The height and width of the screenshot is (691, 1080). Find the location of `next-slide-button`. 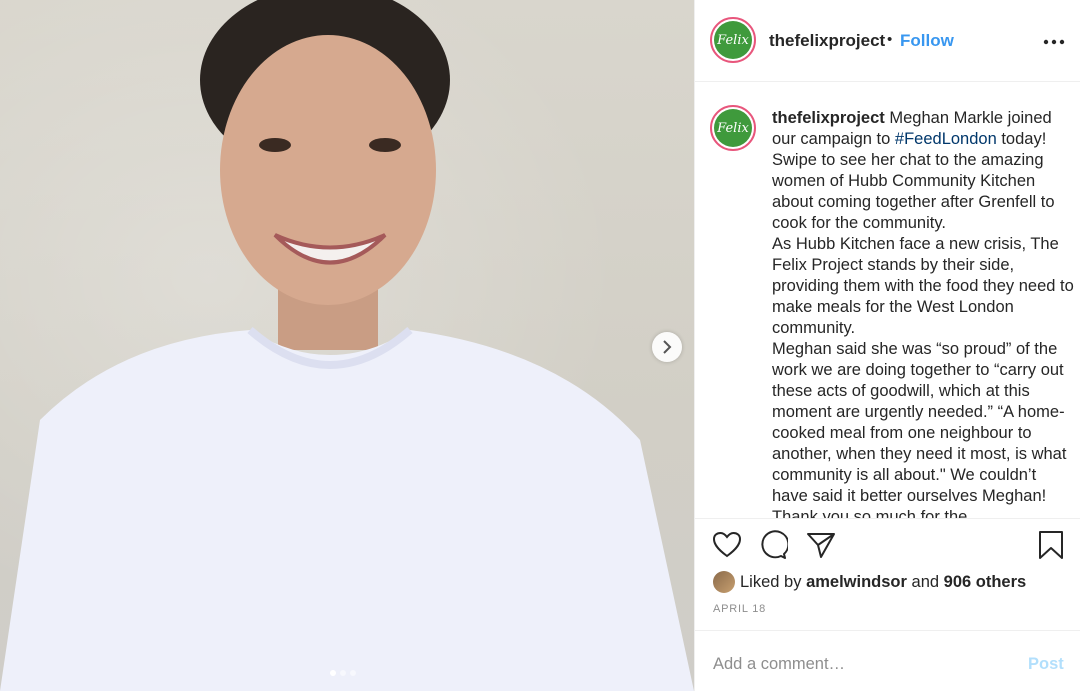

next-slide-button is located at coordinates (667, 347).